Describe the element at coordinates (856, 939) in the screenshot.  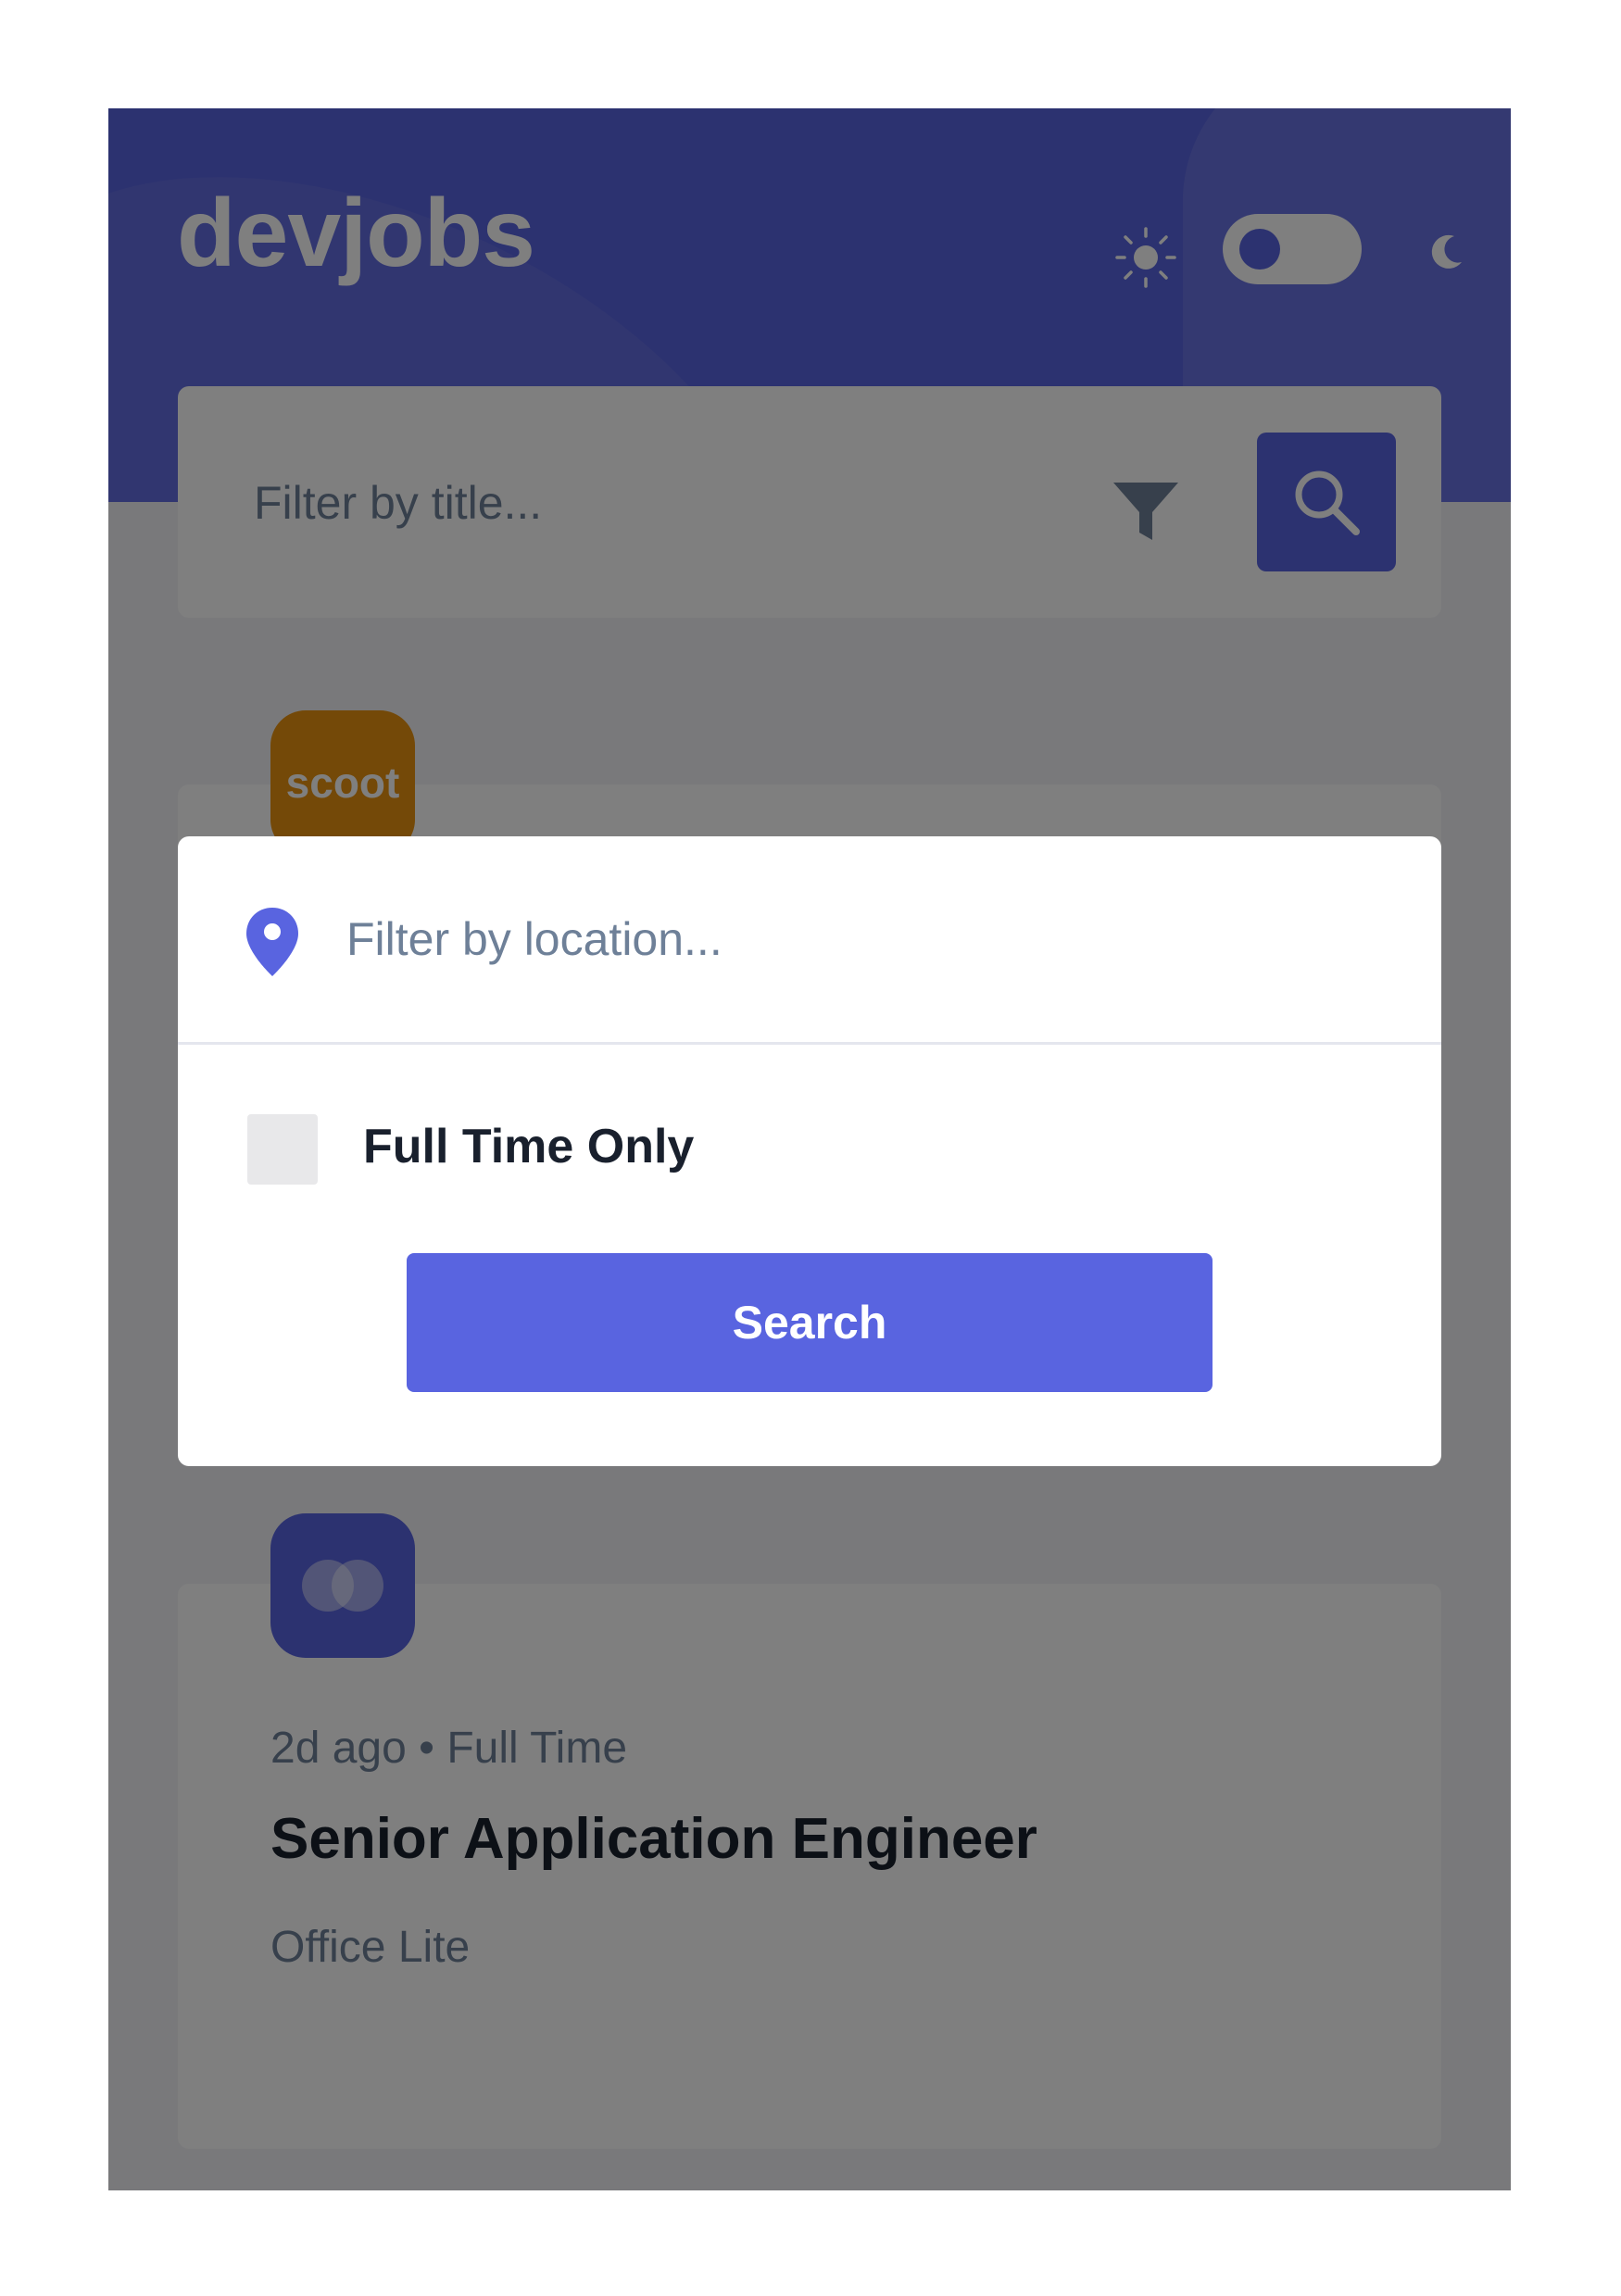
I see `location-filter-input` at that location.